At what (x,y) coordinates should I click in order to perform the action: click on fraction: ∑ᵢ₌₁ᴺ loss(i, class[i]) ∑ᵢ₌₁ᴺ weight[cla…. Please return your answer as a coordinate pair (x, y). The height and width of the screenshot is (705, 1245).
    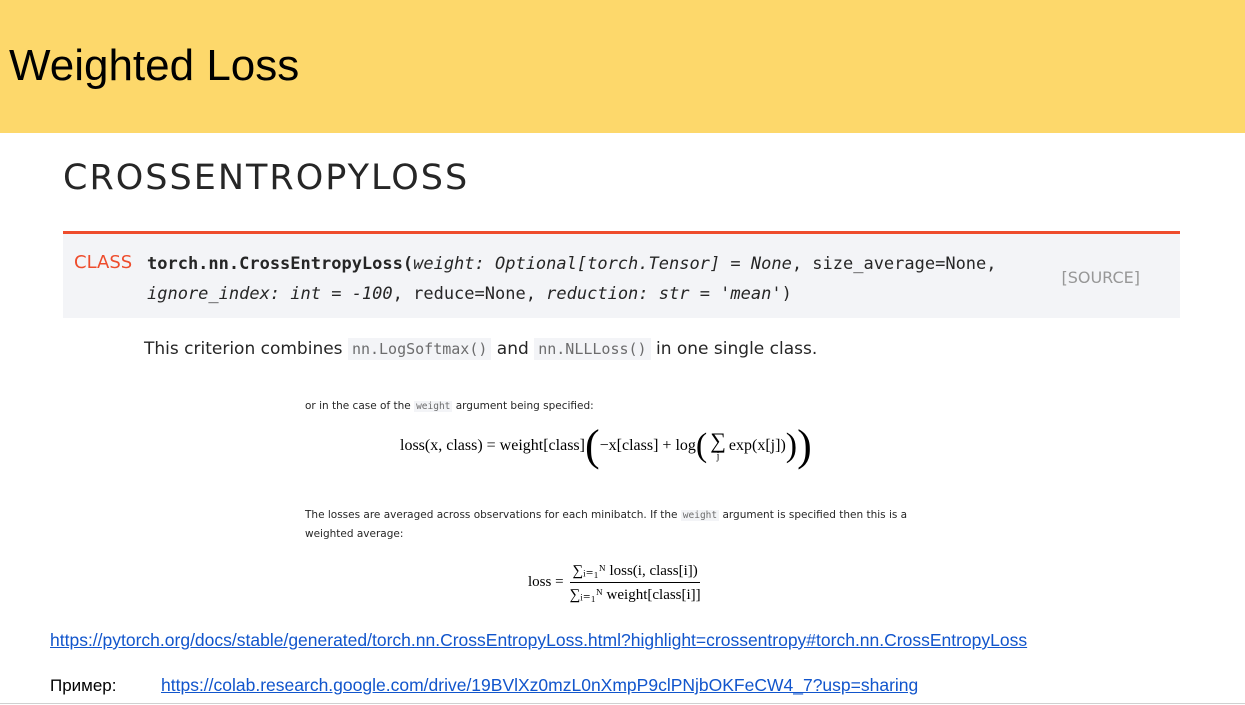
    Looking at the image, I should click on (635, 582).